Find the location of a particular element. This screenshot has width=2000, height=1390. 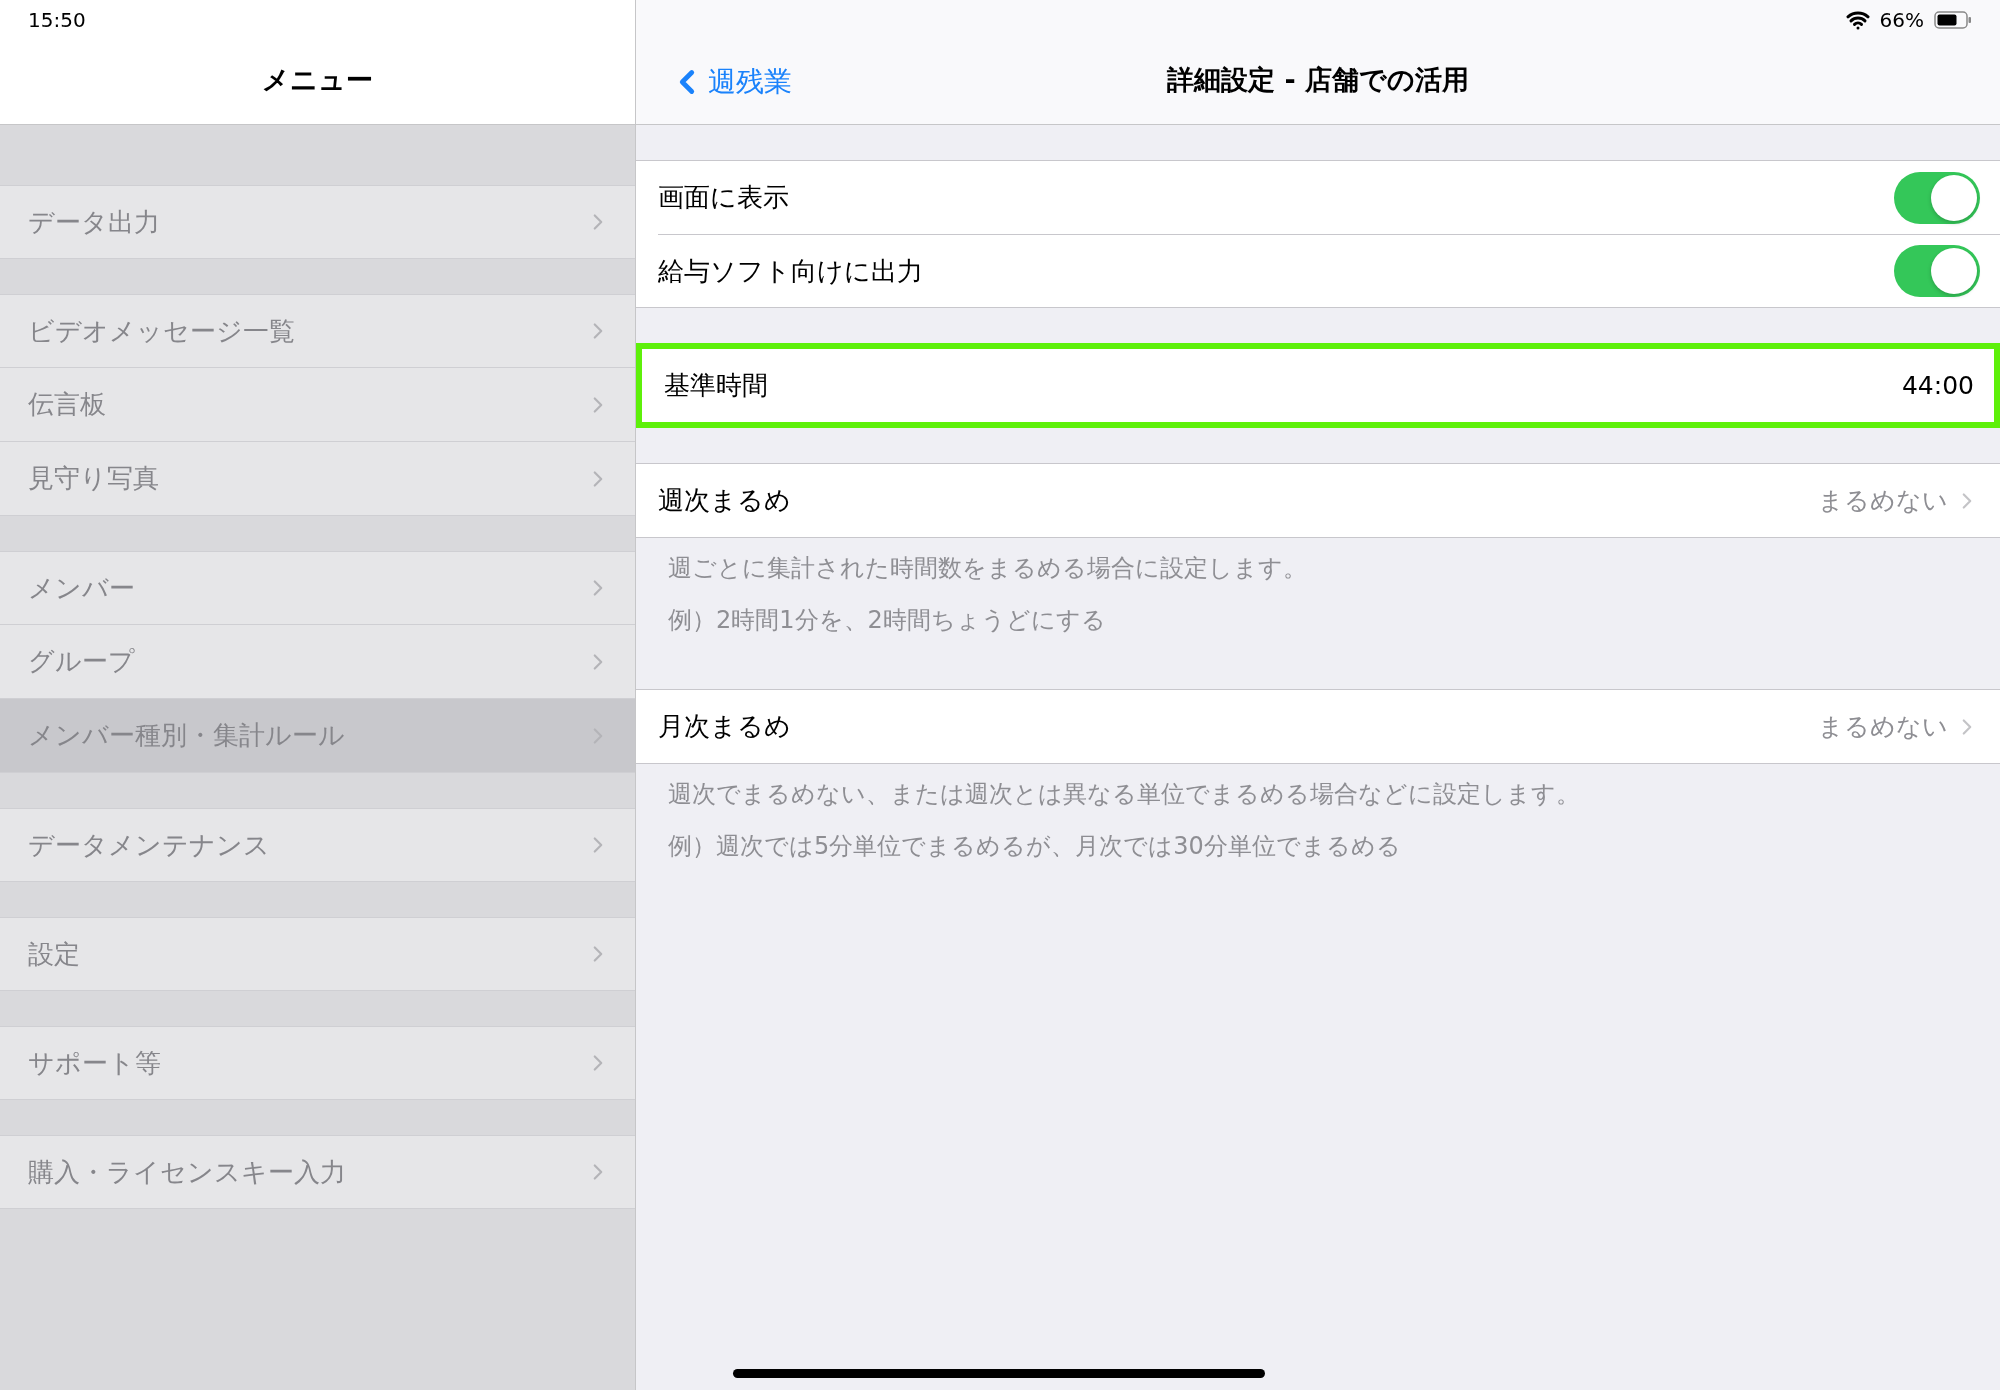

menu-item: 設定 is located at coordinates (317, 954).